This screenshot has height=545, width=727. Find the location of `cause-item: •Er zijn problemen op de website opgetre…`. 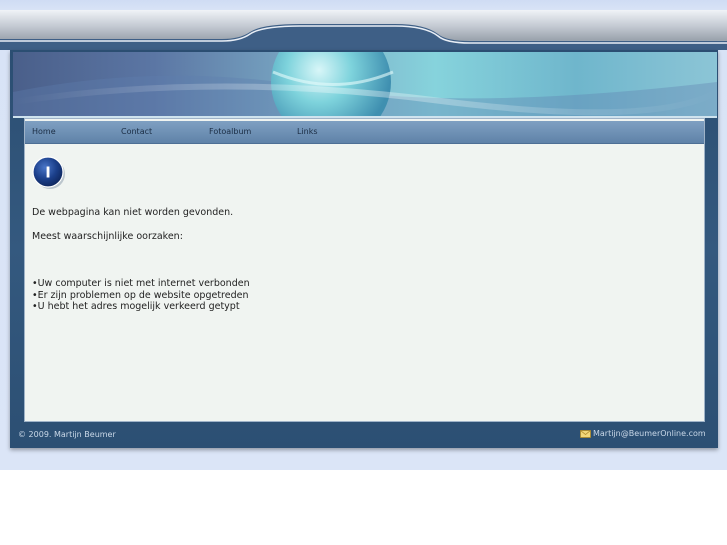

cause-item: •Er zijn problemen op de website opgetre… is located at coordinates (140, 295).